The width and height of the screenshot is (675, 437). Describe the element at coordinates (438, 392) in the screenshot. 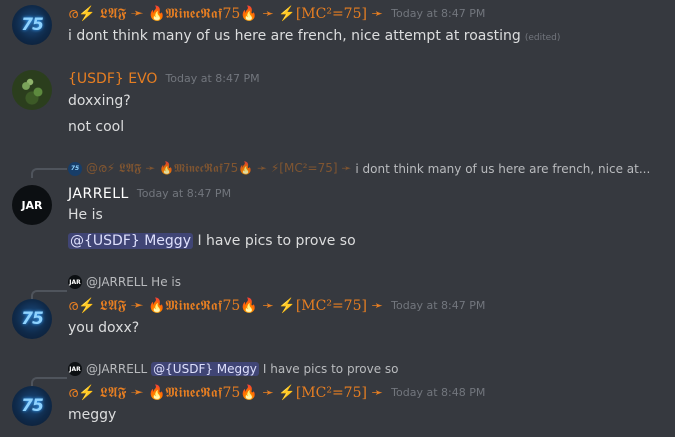

I see `timestamp: Today at 8:48 PM` at that location.